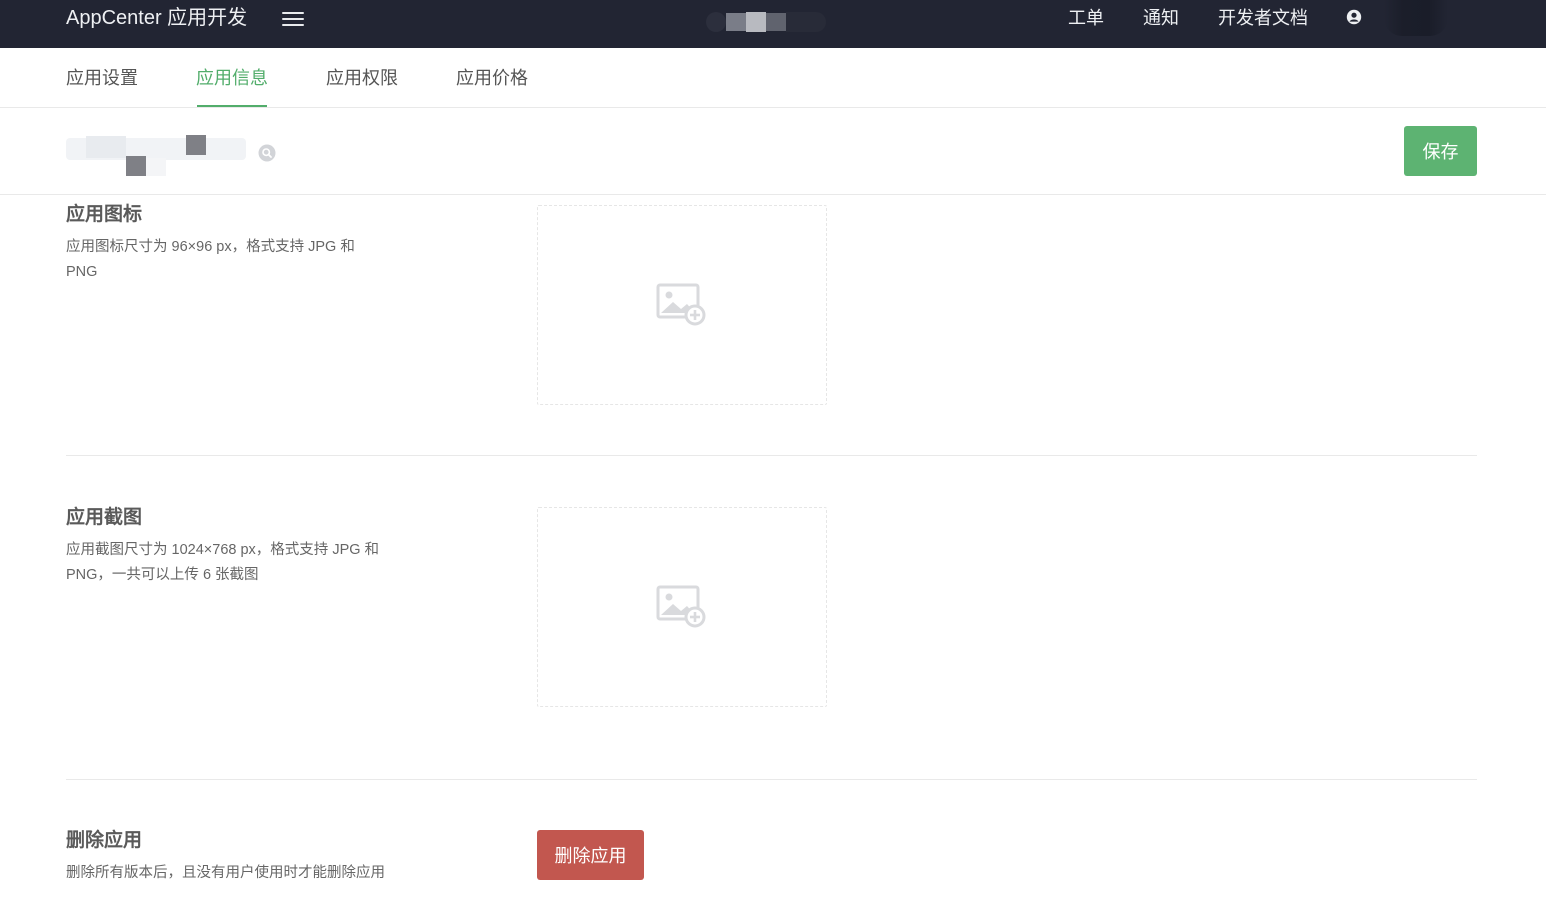 Image resolution: width=1546 pixels, height=922 pixels. I want to click on nav-developer-docs-link: 开发者文档, so click(1263, 18).